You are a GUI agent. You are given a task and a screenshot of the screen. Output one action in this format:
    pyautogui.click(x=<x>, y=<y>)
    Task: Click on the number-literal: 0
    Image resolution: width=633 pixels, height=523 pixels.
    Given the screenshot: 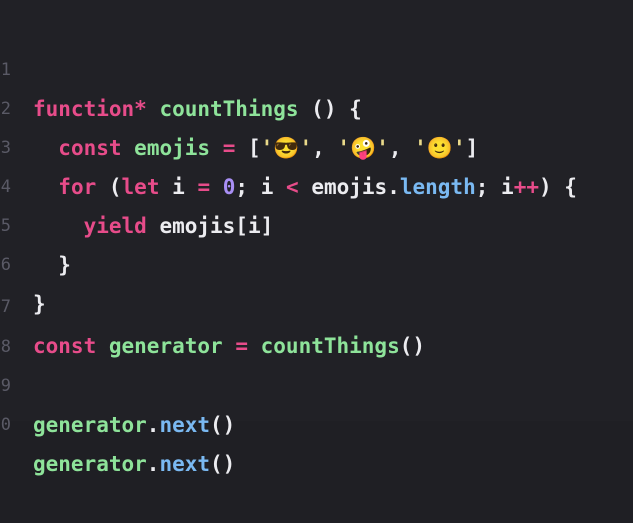 What is the action you would take?
    pyautogui.click(x=229, y=187)
    